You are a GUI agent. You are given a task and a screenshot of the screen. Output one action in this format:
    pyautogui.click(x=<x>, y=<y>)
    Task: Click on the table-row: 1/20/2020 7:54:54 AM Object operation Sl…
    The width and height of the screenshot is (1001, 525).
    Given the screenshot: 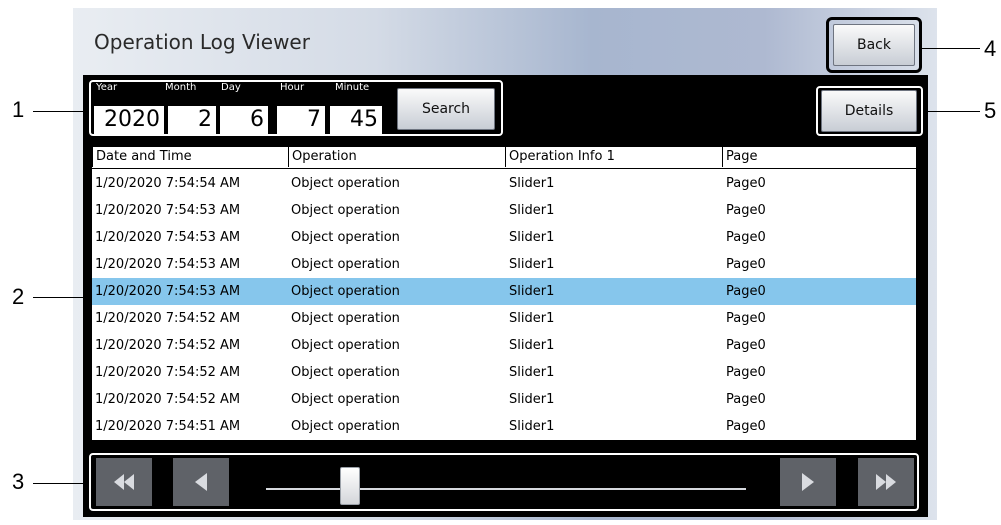 What is the action you would take?
    pyautogui.click(x=504, y=183)
    